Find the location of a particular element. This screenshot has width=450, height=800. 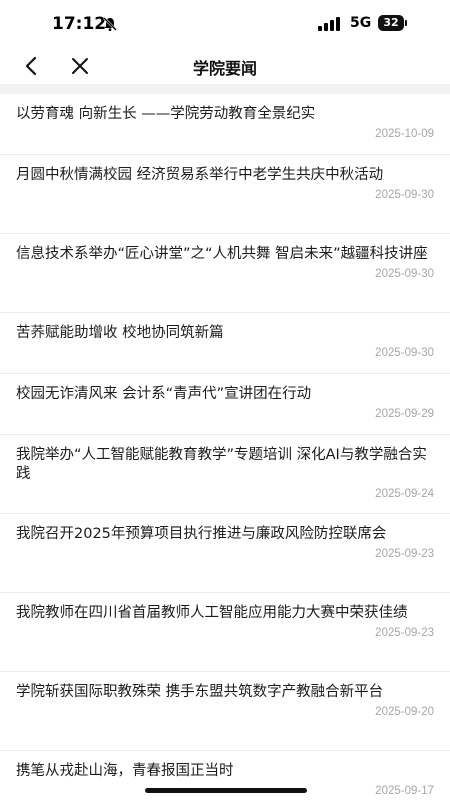

news-title: 月圆中秋情满校园 经济贸易系举行中老学生共庆中秋活动 is located at coordinates (200, 175).